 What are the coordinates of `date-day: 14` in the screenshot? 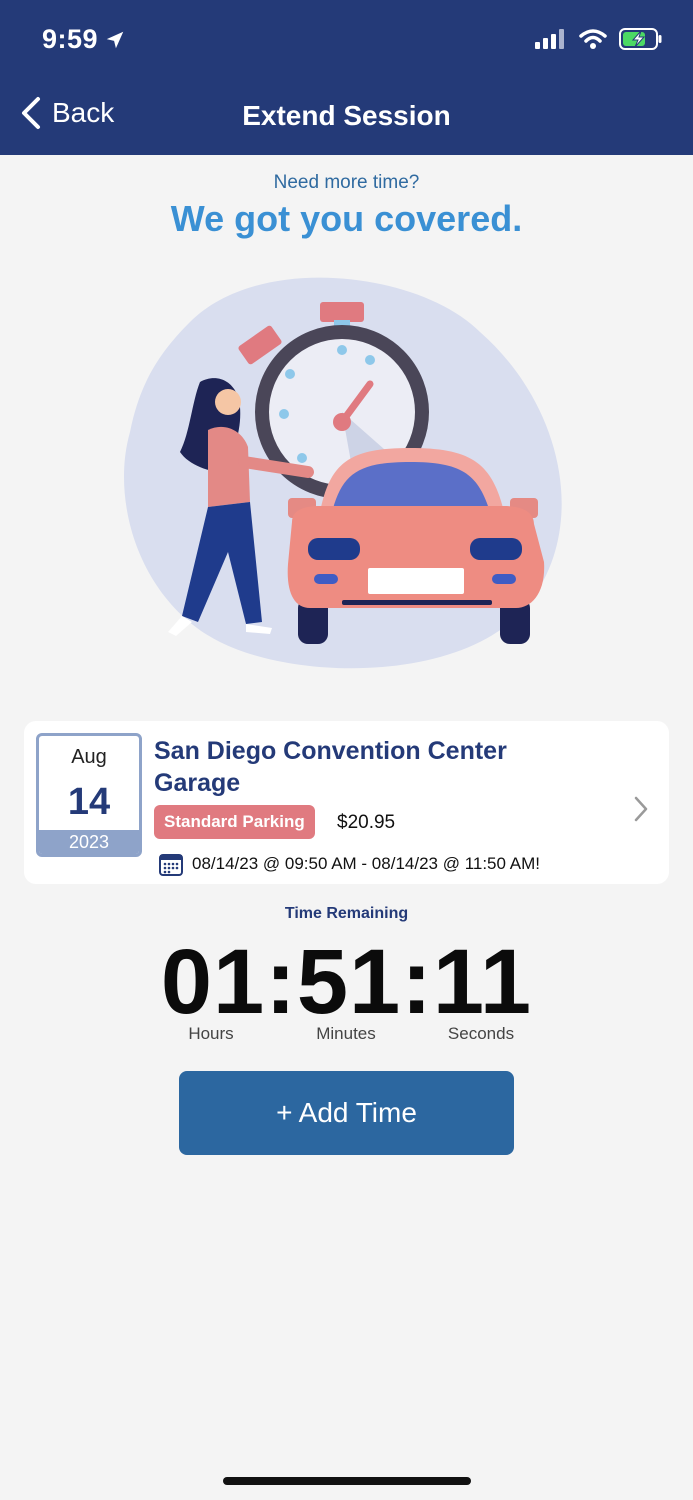 It's located at (89, 802).